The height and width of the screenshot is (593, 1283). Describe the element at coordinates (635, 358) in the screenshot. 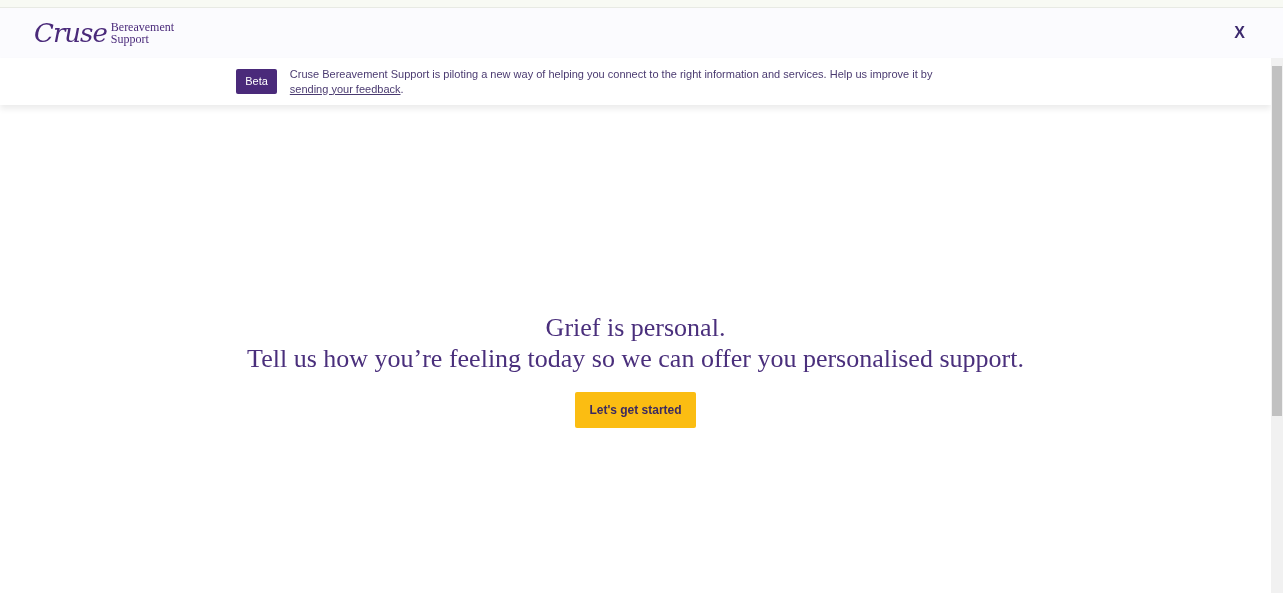

I see `subheadline: Tell us how you’re feeling today so we can offer you personalised support.` at that location.